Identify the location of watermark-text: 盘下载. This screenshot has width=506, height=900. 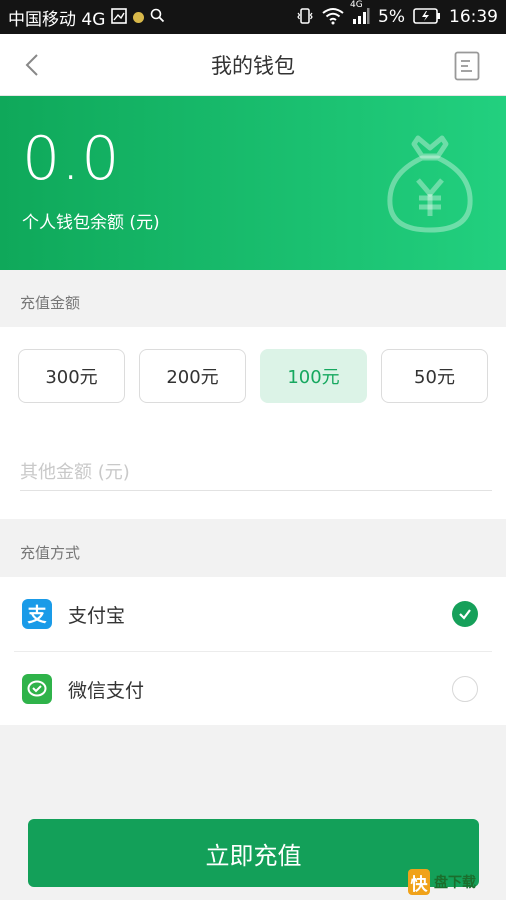
(455, 883).